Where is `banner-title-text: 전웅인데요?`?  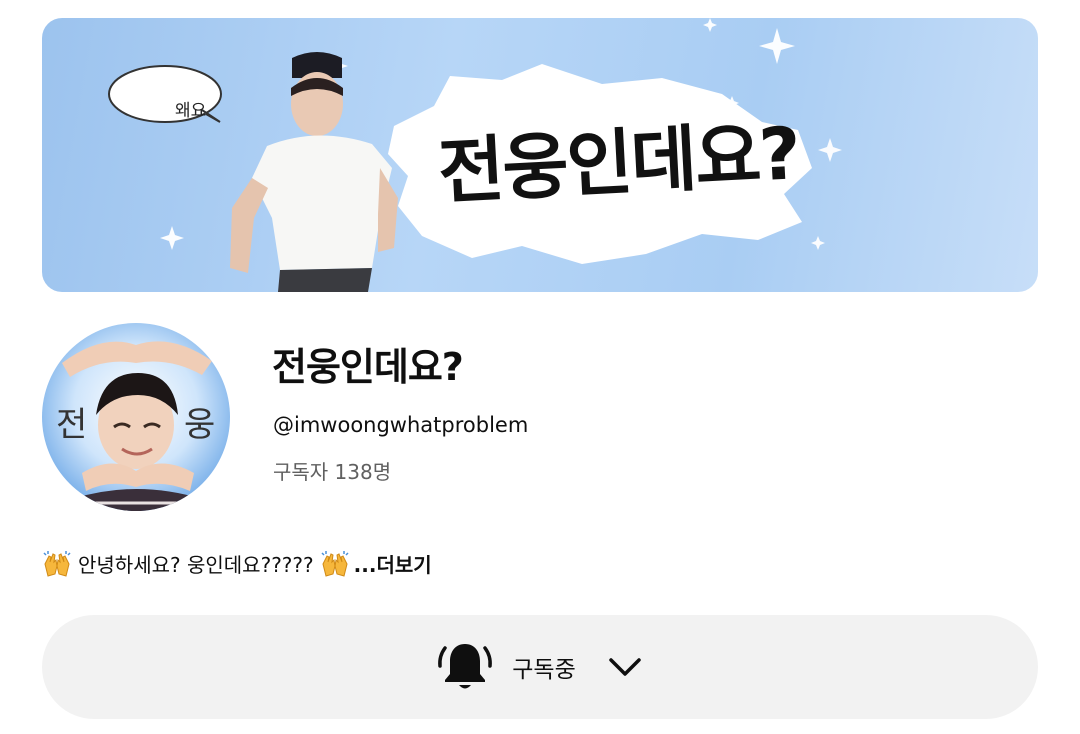
banner-title-text: 전웅인데요? is located at coordinates (619, 162).